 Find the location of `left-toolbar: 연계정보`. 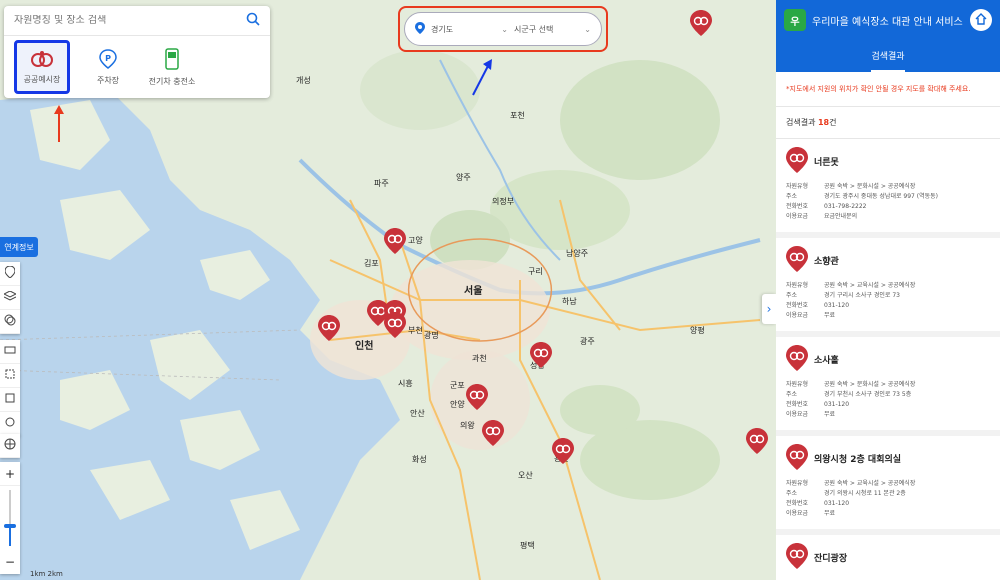

left-toolbar: 연계정보 is located at coordinates (19, 247).